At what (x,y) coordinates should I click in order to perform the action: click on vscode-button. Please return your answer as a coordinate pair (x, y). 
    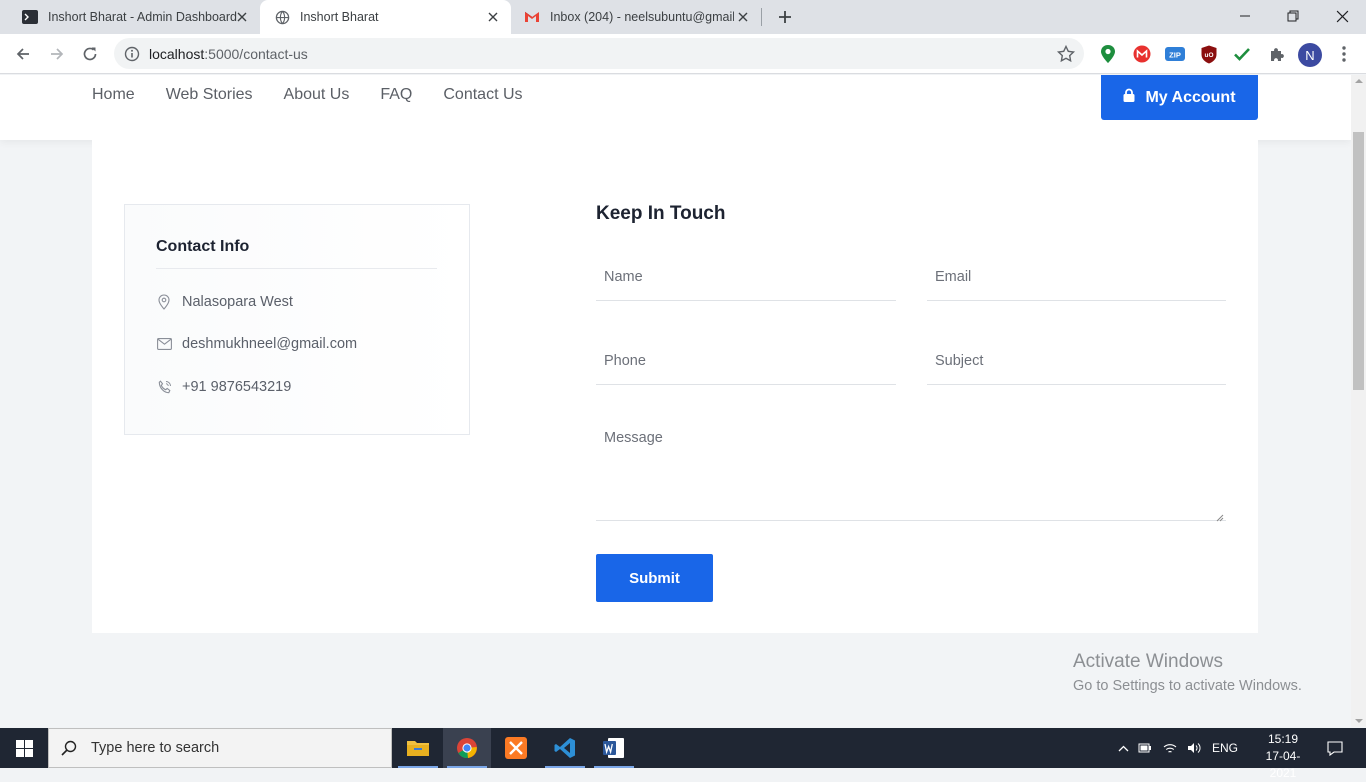
    Looking at the image, I should click on (565, 748).